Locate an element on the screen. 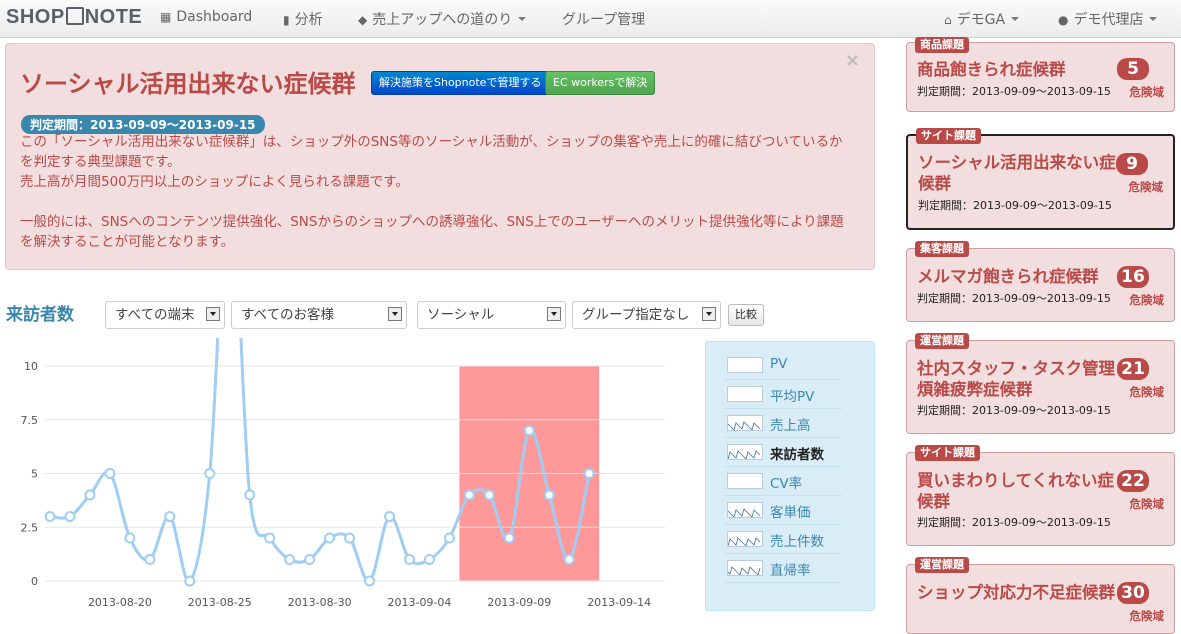 This screenshot has height=634, width=1181. legend-item-avg-order: 客単価 is located at coordinates (783, 510).